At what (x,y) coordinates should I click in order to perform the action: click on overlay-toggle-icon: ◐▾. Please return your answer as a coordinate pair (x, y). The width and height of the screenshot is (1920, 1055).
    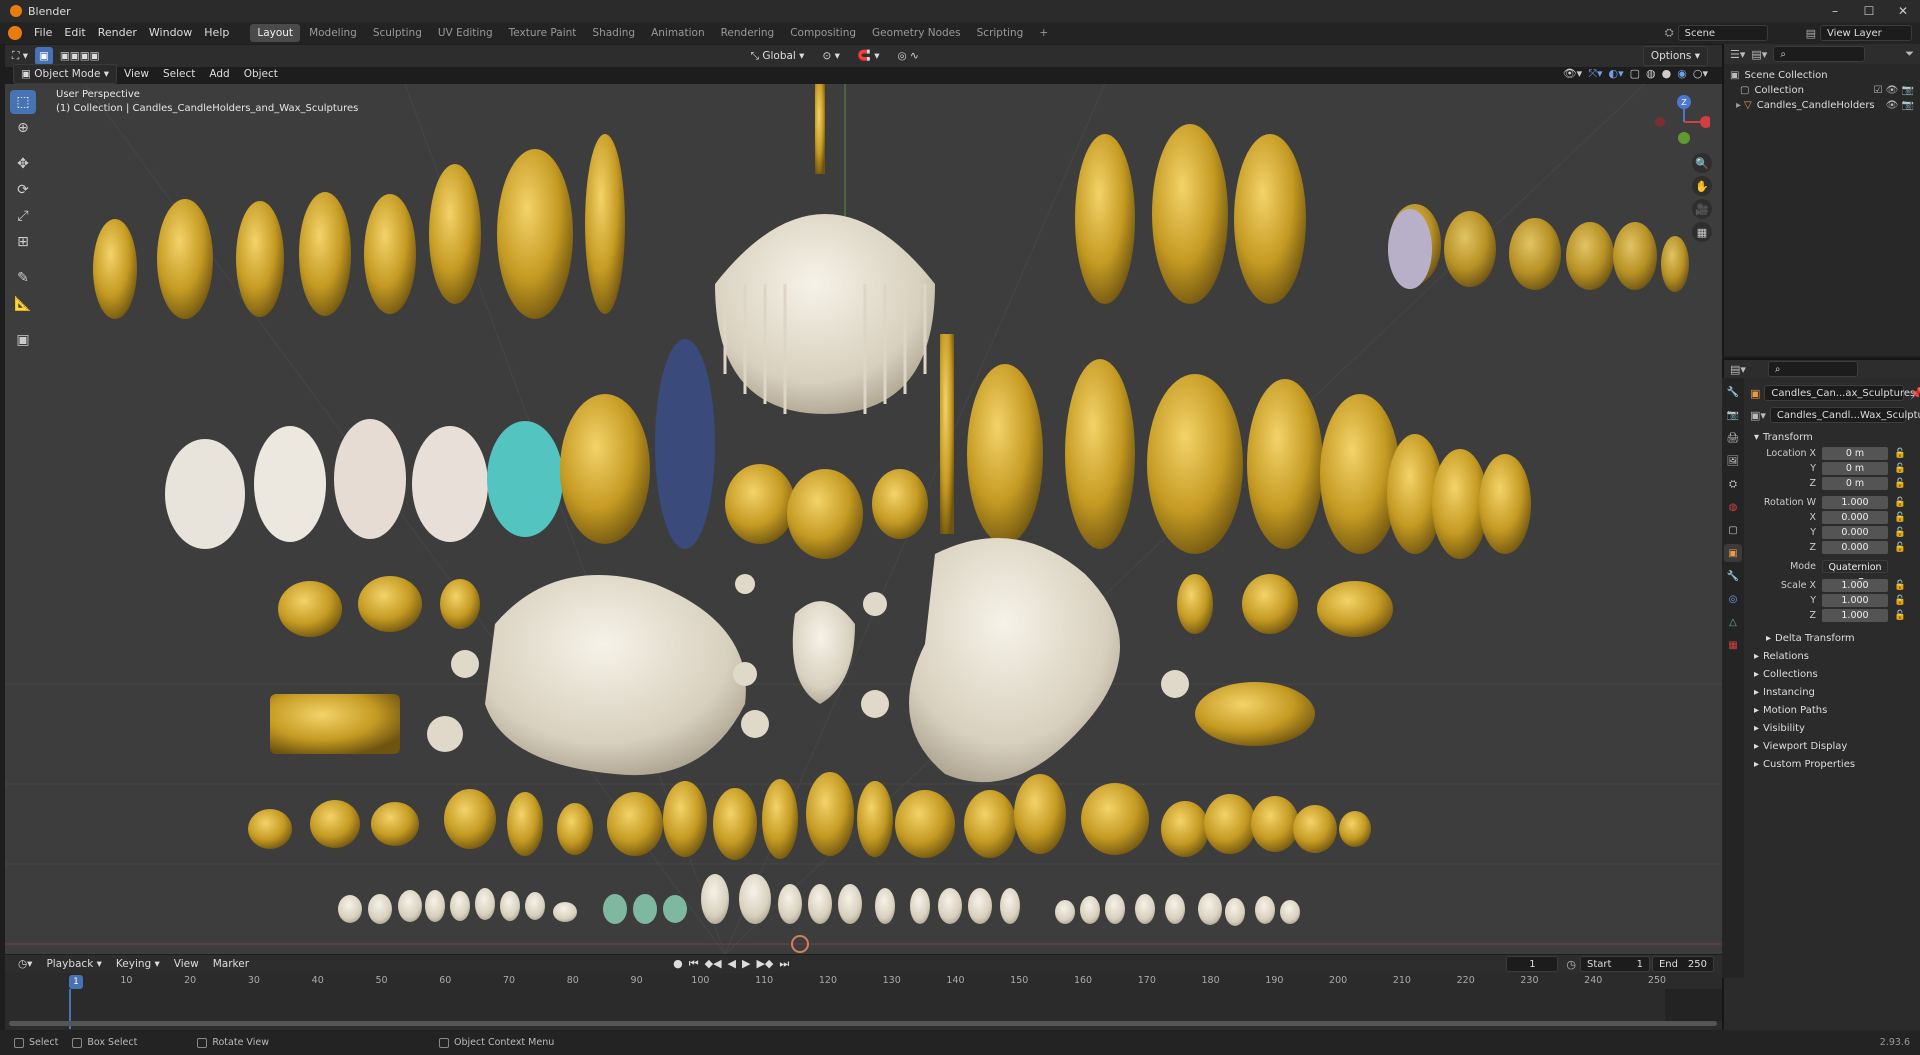
    Looking at the image, I should click on (1616, 74).